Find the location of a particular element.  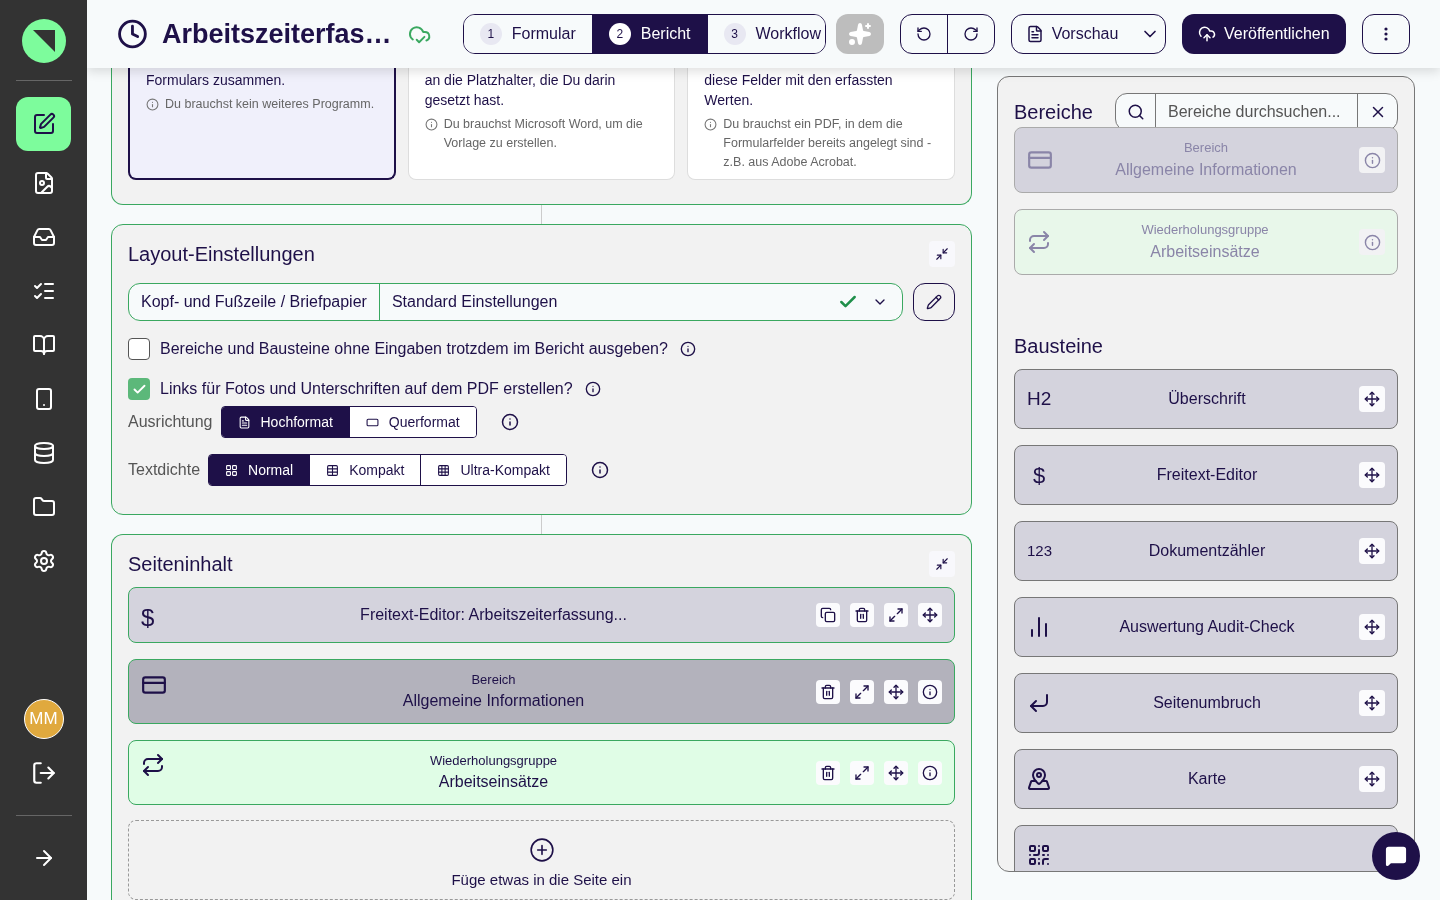

checkbox-label: Links für Fotos und Unterschriften auf dem PDF erstellen? is located at coordinates (366, 389).